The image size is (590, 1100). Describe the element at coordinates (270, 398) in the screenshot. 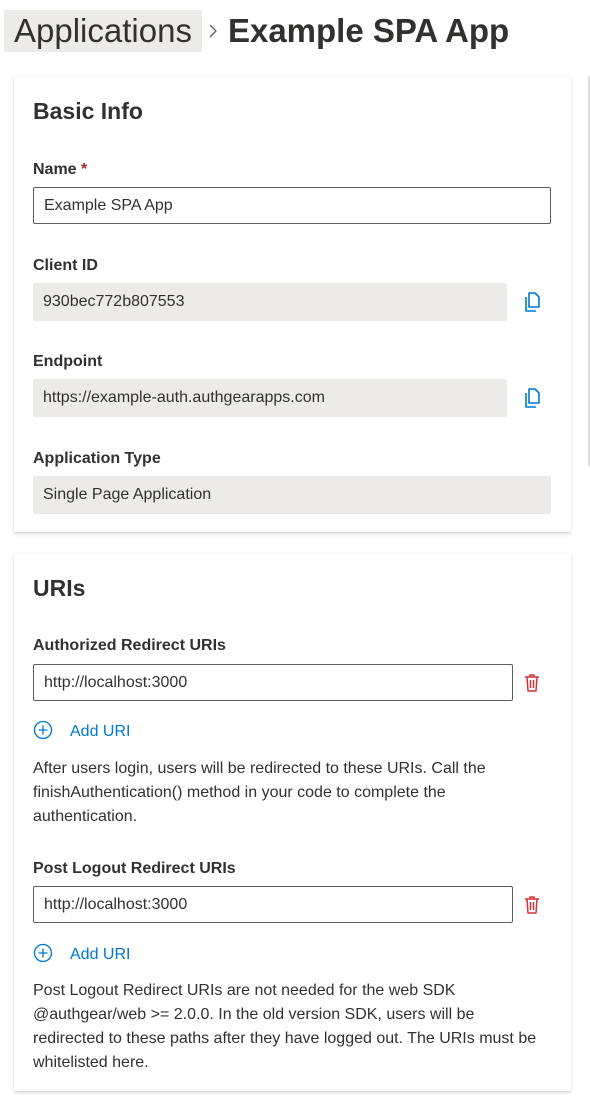

I see `endpoint-field: https://example-auth.authgearapps.com` at that location.